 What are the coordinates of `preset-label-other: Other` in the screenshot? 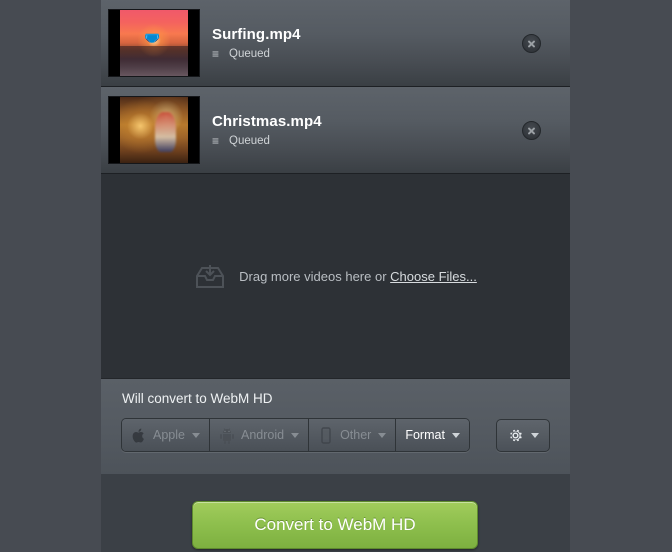 It's located at (356, 435).